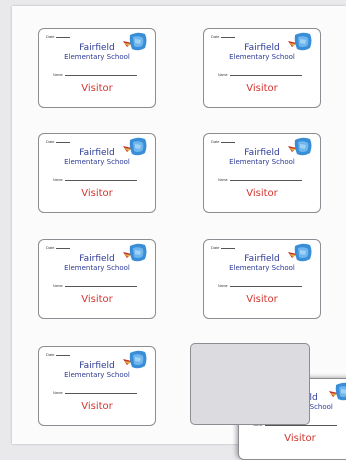 This screenshot has width=346, height=460. What do you see at coordinates (250, 384) in the screenshot?
I see `empty-label-slot` at bounding box center [250, 384].